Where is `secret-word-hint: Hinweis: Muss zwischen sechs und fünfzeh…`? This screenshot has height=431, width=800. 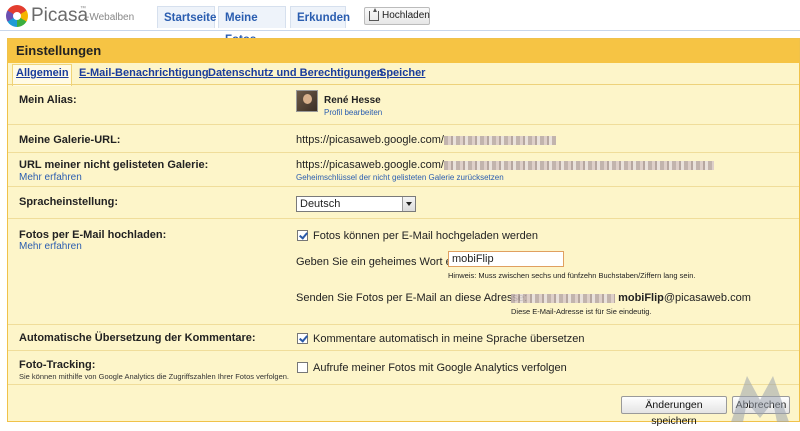 secret-word-hint: Hinweis: Muss zwischen sechs und fünfzeh… is located at coordinates (572, 275).